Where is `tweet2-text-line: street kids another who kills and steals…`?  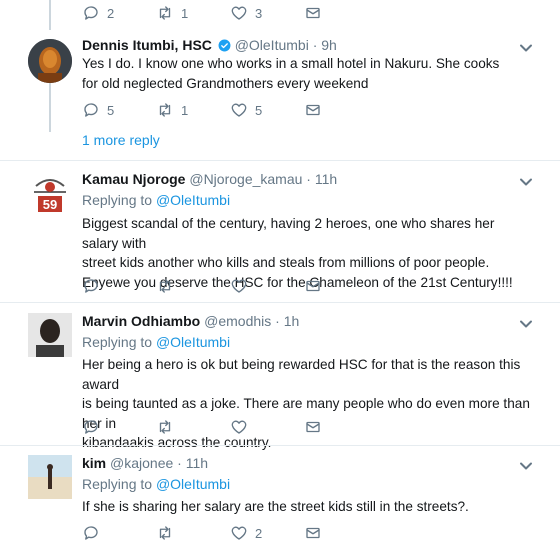 tweet2-text-line: street kids another who kills and steals… is located at coordinates (286, 262).